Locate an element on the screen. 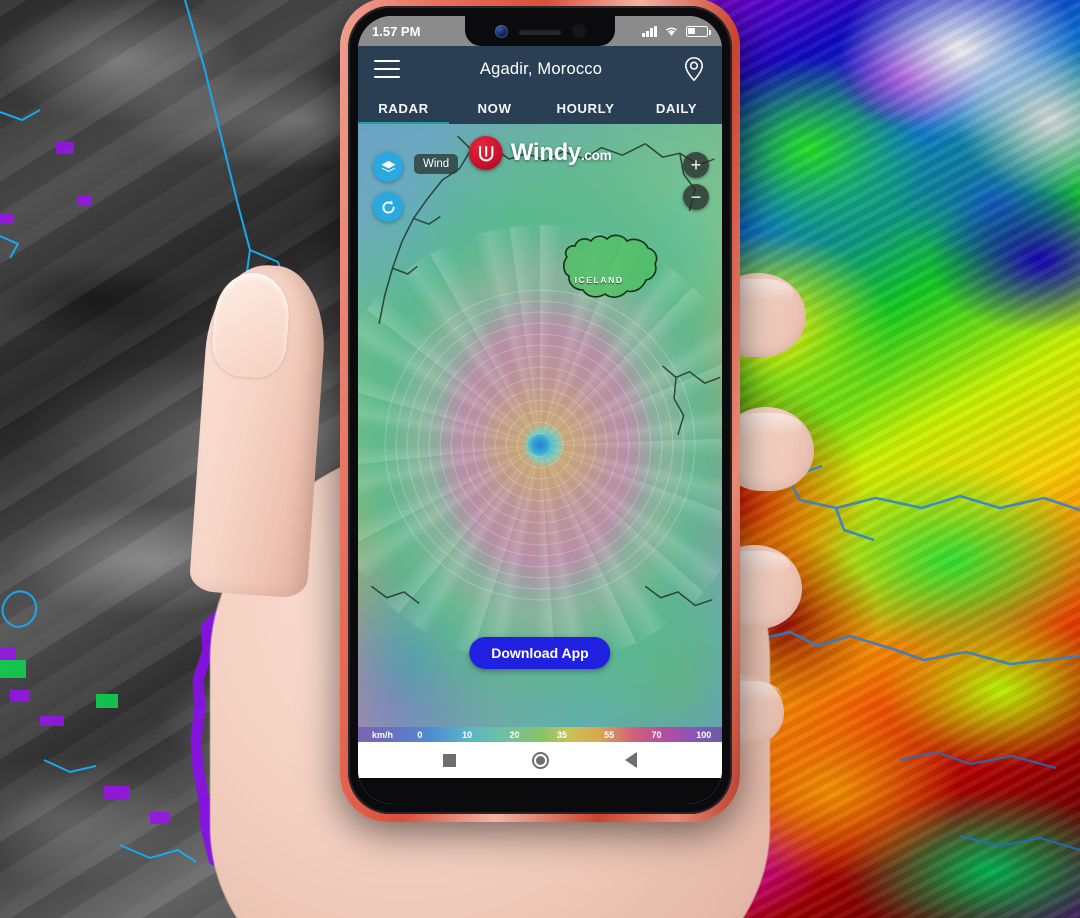  iceland-landmass is located at coordinates (609, 266).